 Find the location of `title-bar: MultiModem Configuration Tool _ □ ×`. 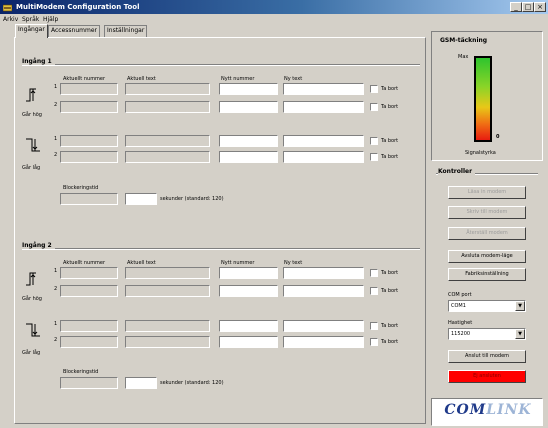

title-bar: MultiModem Configuration Tool _ □ × is located at coordinates (274, 7).